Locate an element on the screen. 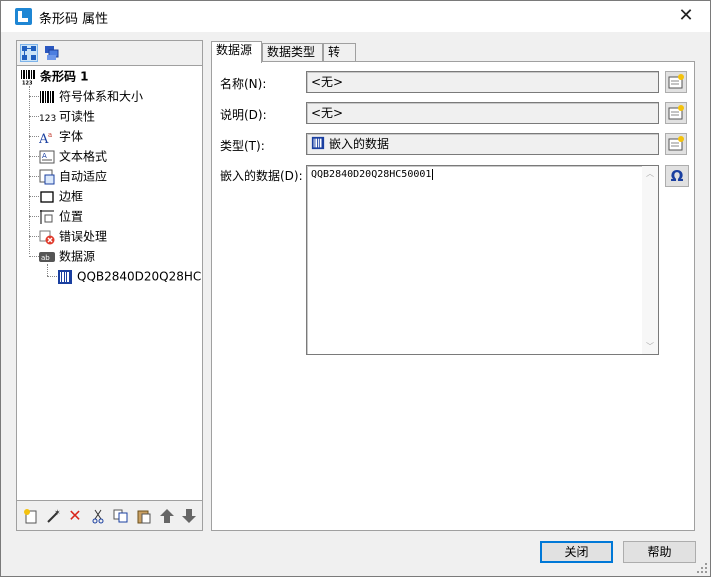 The image size is (711, 577). tree-item-font: A a 字体 is located at coordinates (60, 136).